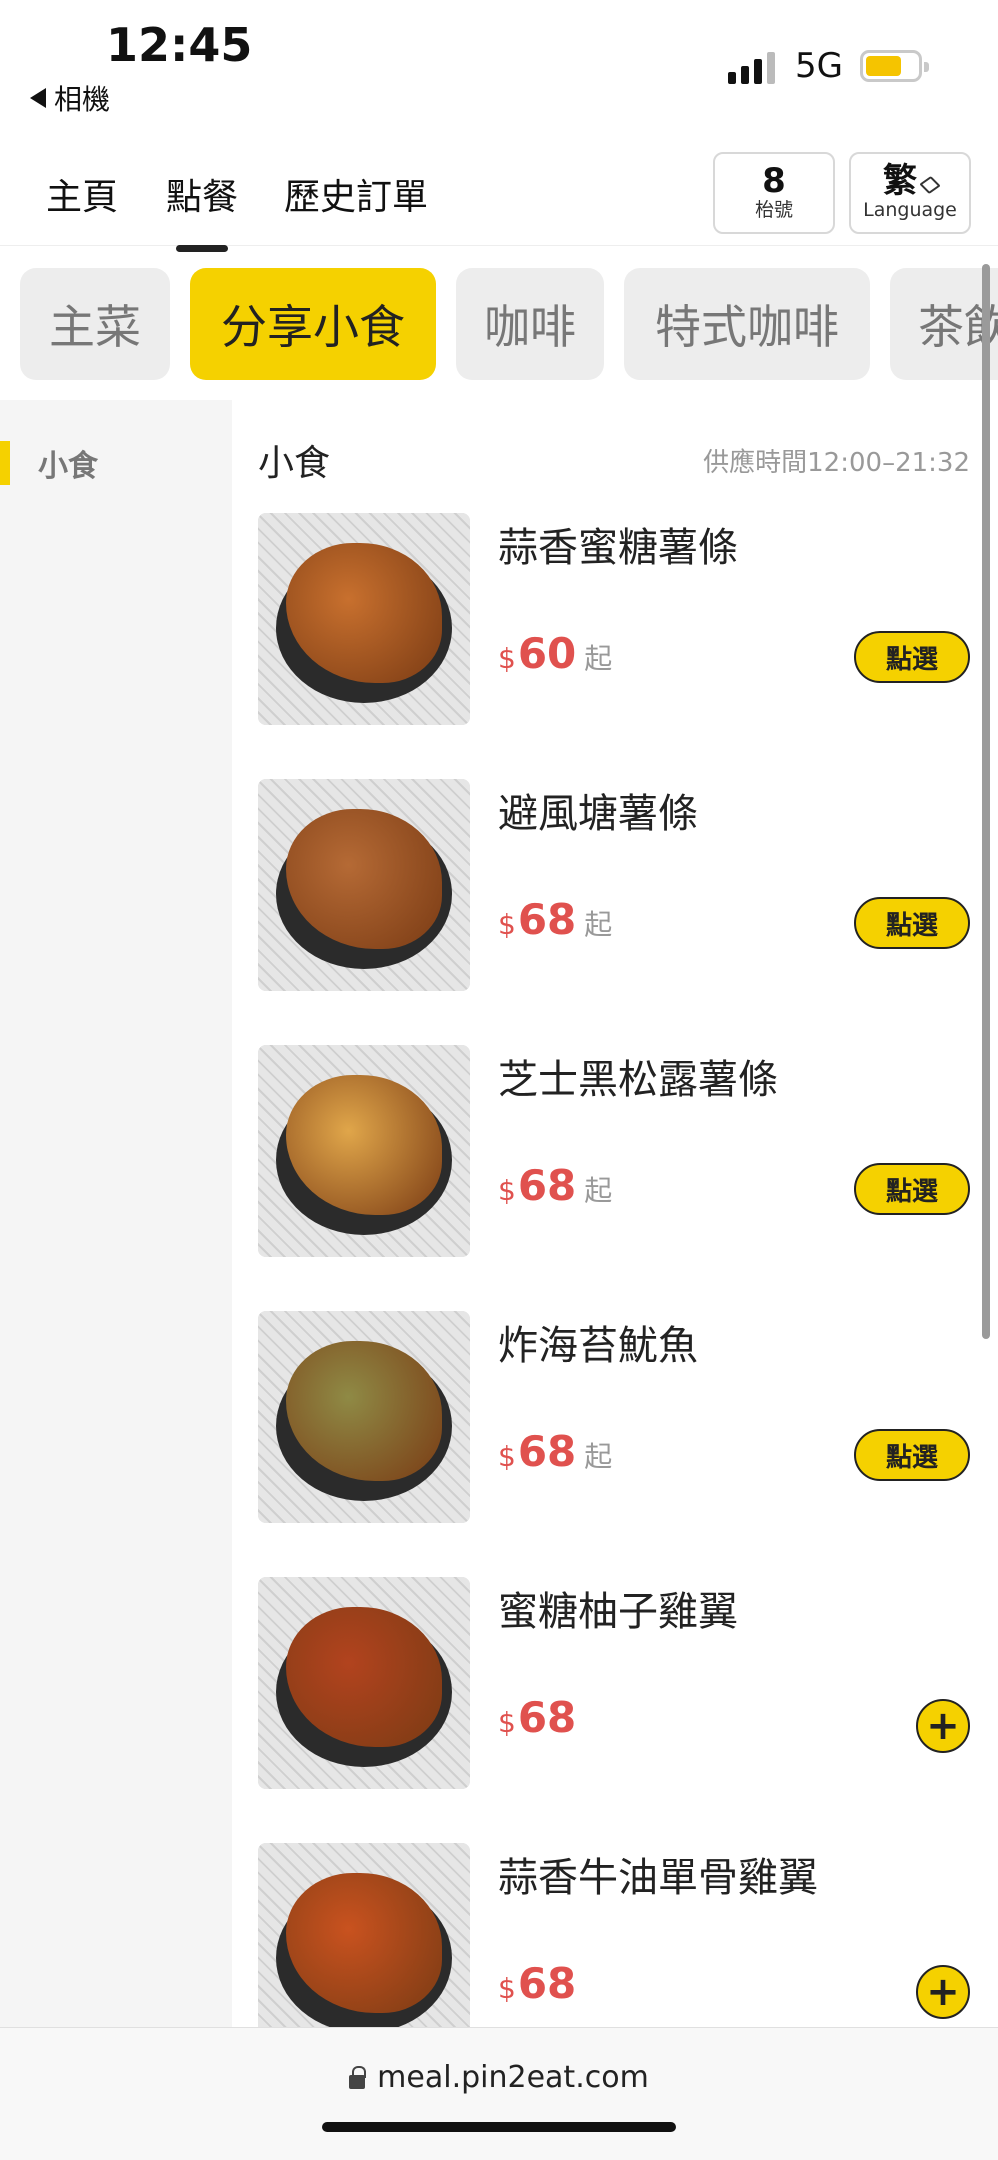  I want to click on status-bar: 12:45 相機 5G, so click(499, 65).